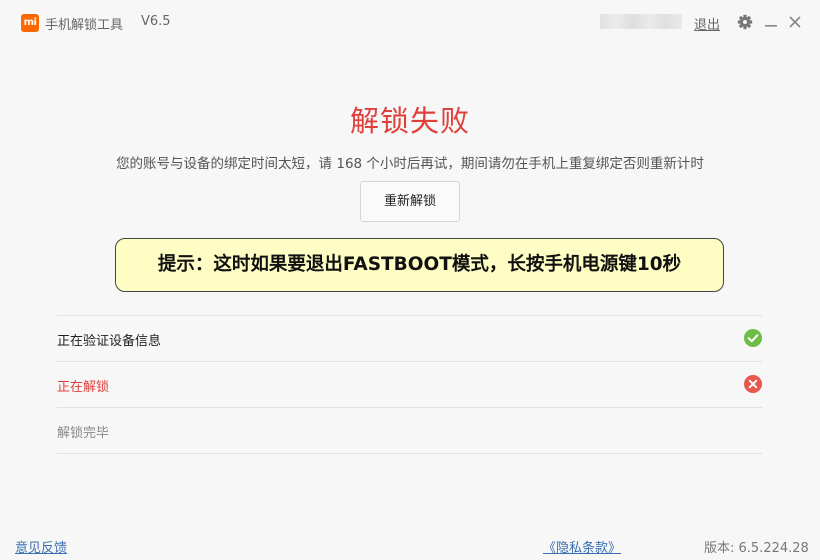 The height and width of the screenshot is (560, 820). I want to click on close-icon, so click(795, 22).